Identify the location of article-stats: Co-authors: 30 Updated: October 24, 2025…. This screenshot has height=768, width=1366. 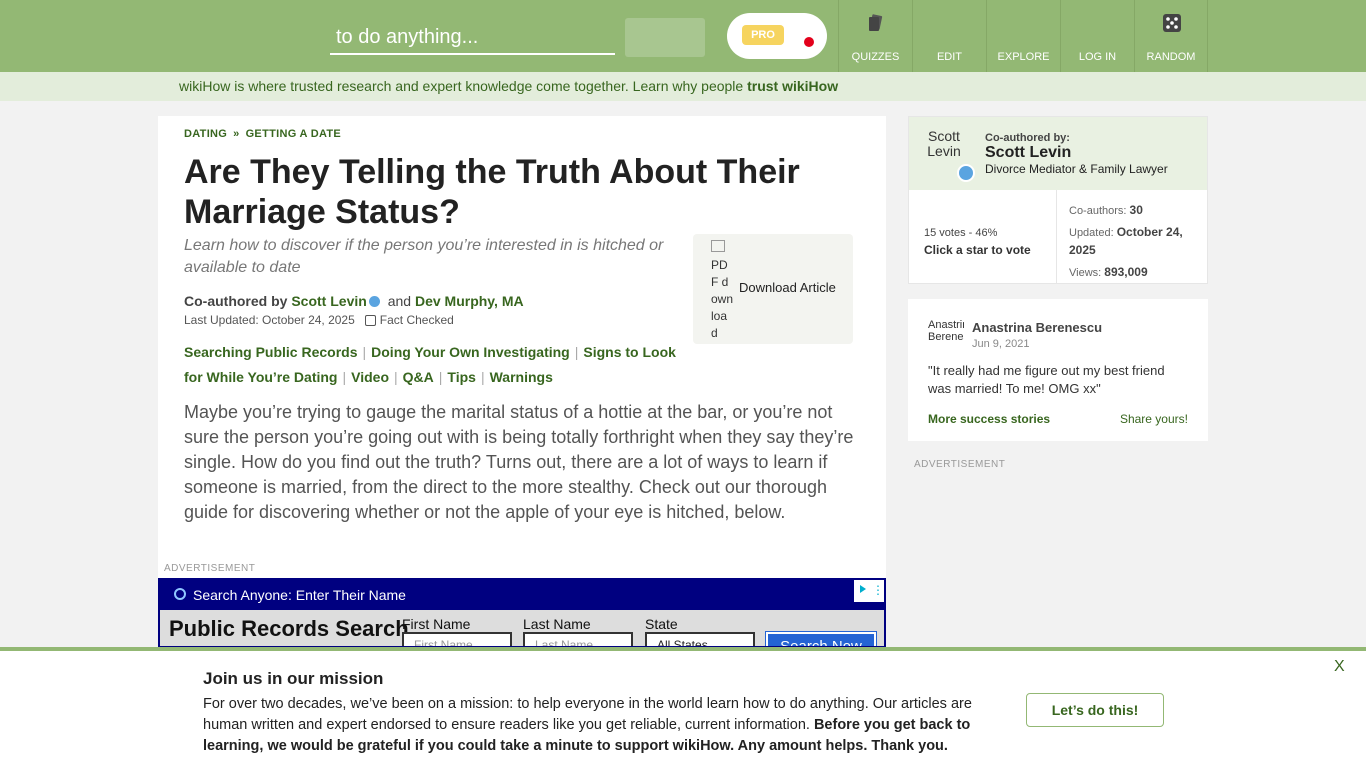
(1134, 244).